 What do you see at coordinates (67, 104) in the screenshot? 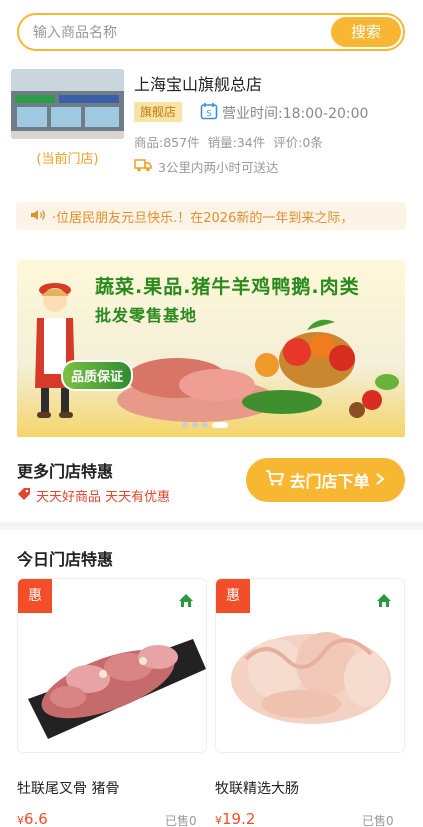
I see `store-photo` at bounding box center [67, 104].